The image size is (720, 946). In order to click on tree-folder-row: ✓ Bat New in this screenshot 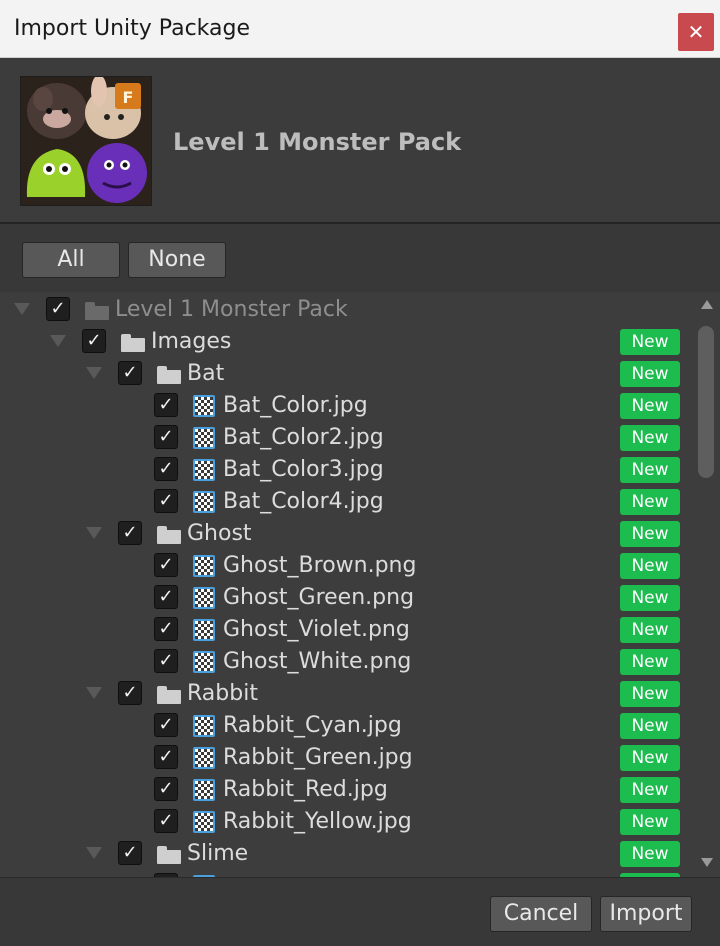, I will do `click(347, 374)`.